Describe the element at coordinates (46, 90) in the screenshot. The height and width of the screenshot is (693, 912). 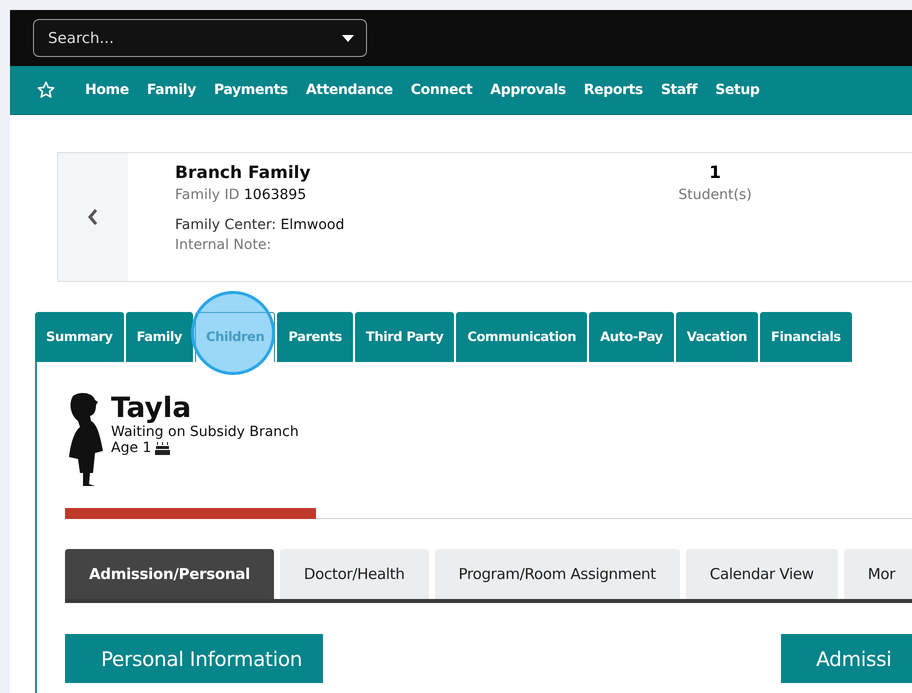
I see `star-icon` at that location.